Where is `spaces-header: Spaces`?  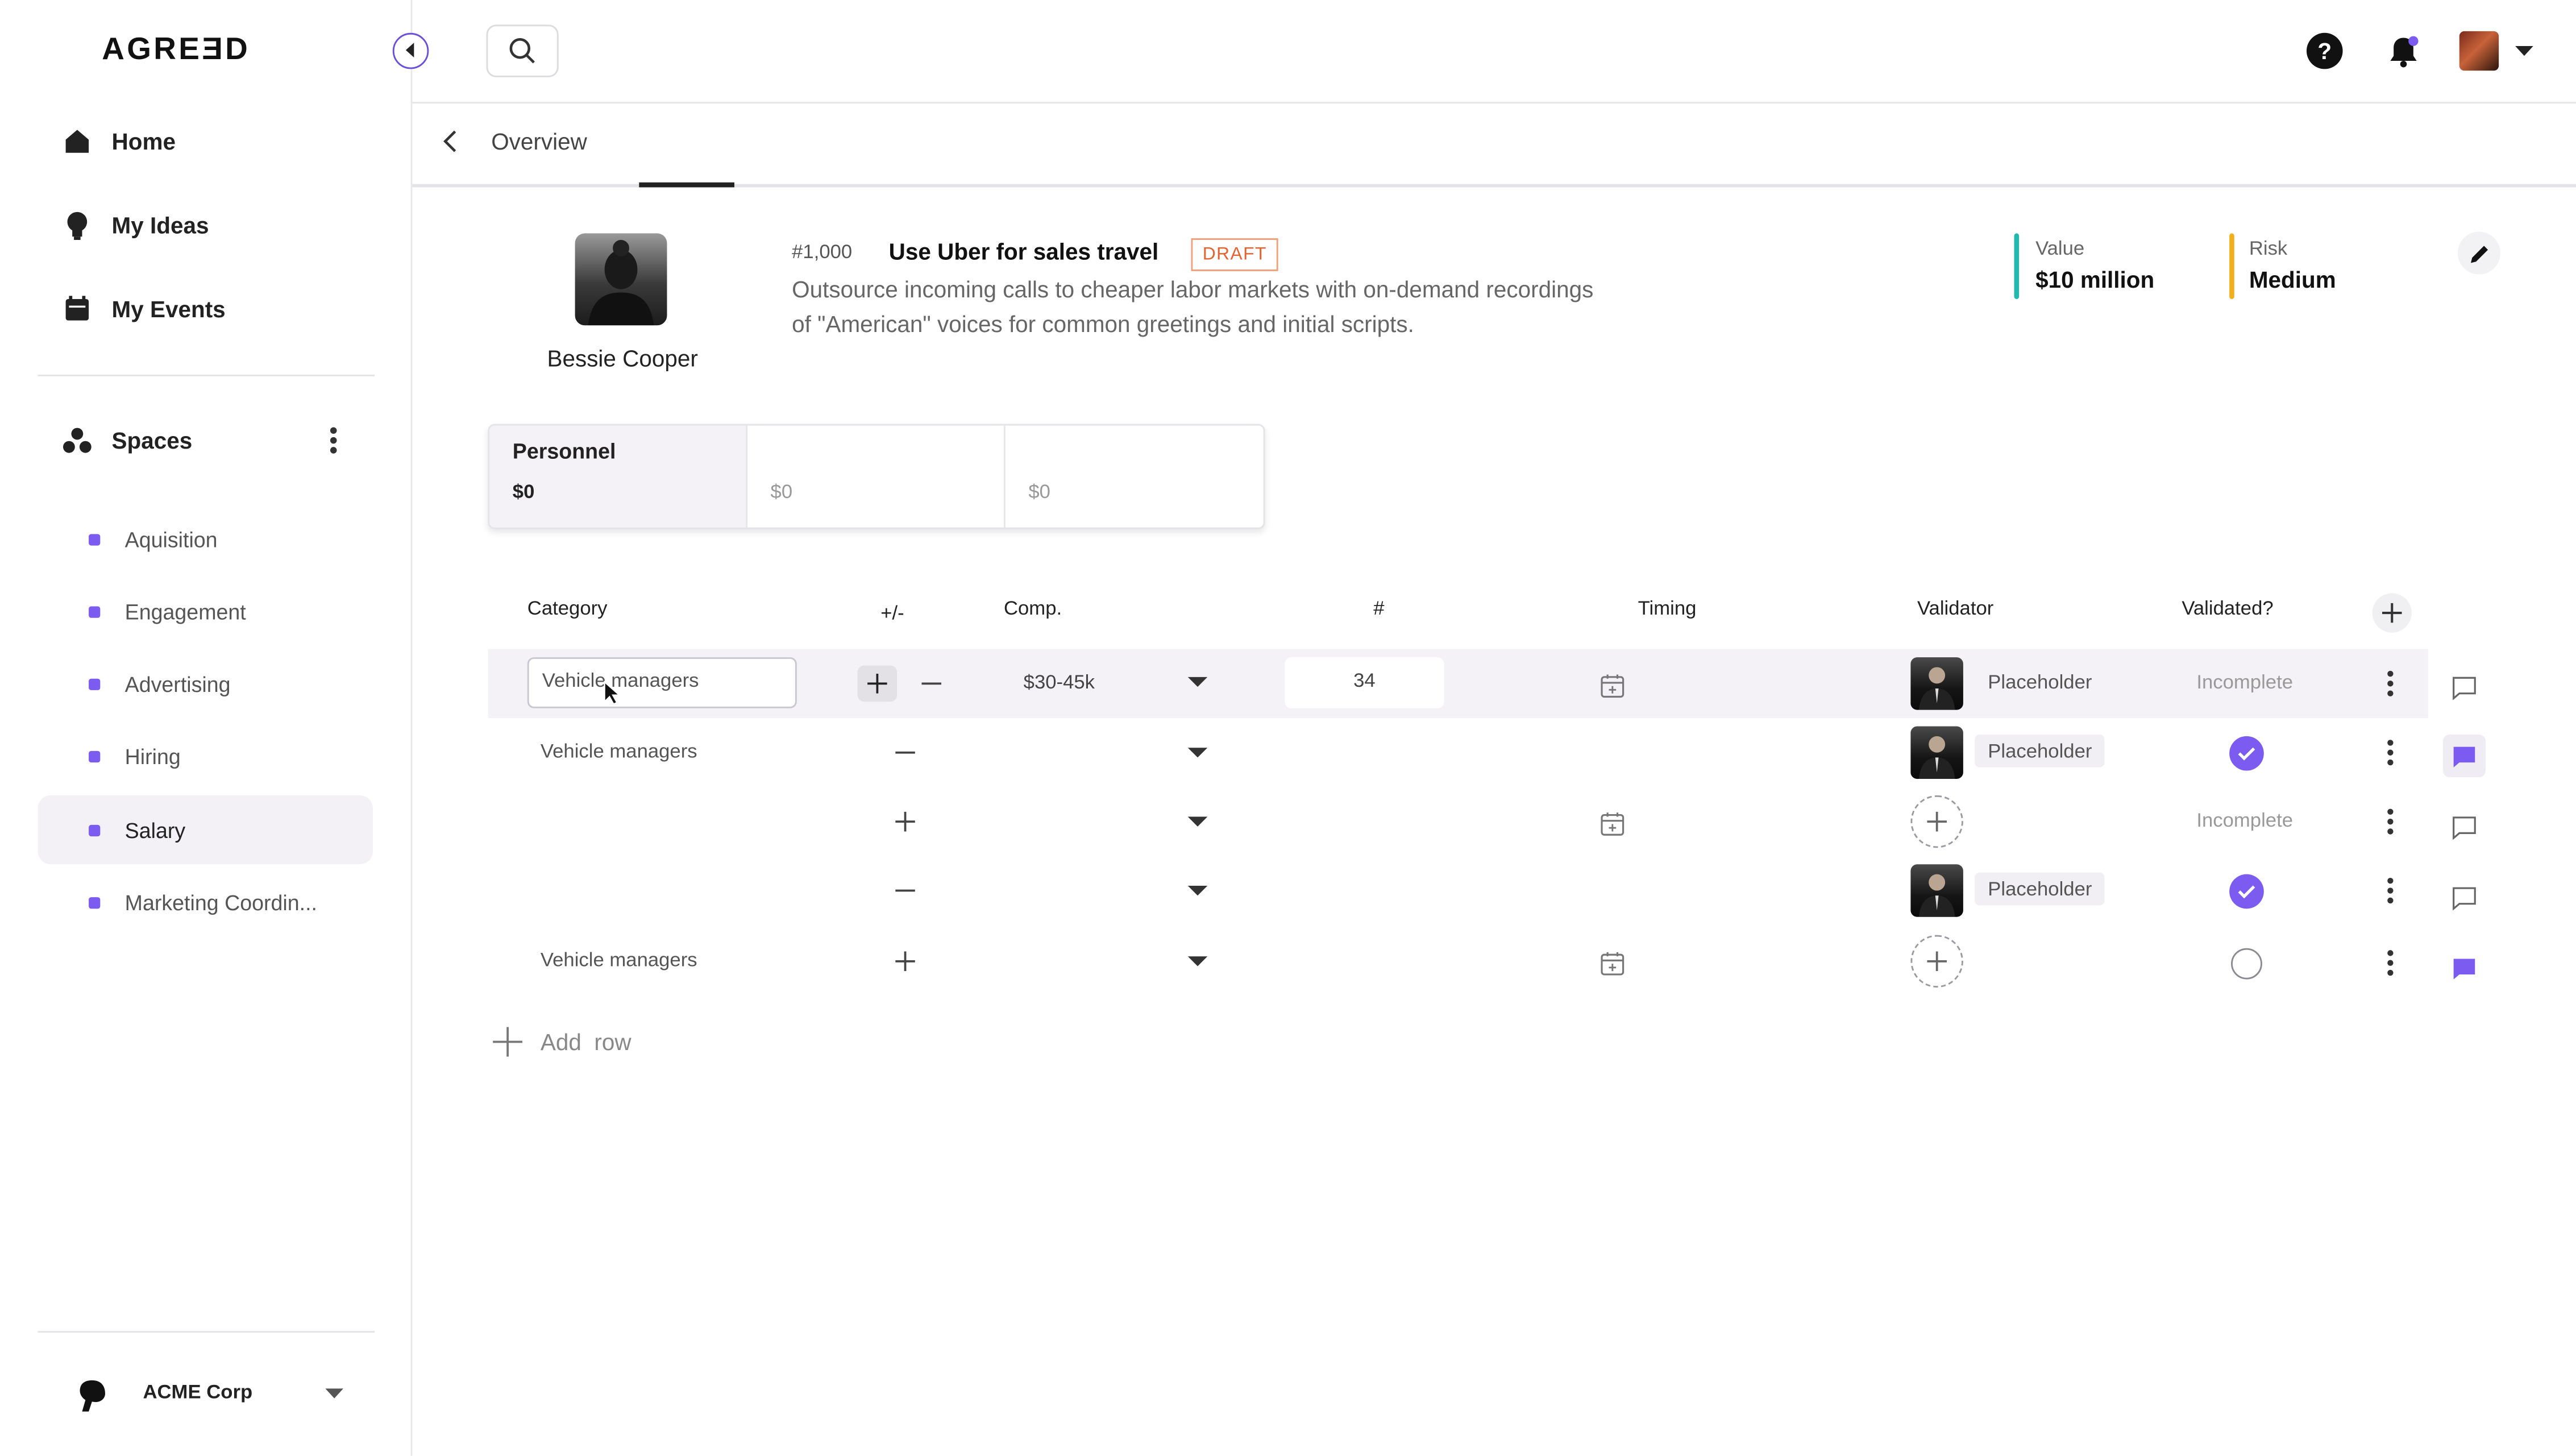
spaces-header: Spaces is located at coordinates (128, 440).